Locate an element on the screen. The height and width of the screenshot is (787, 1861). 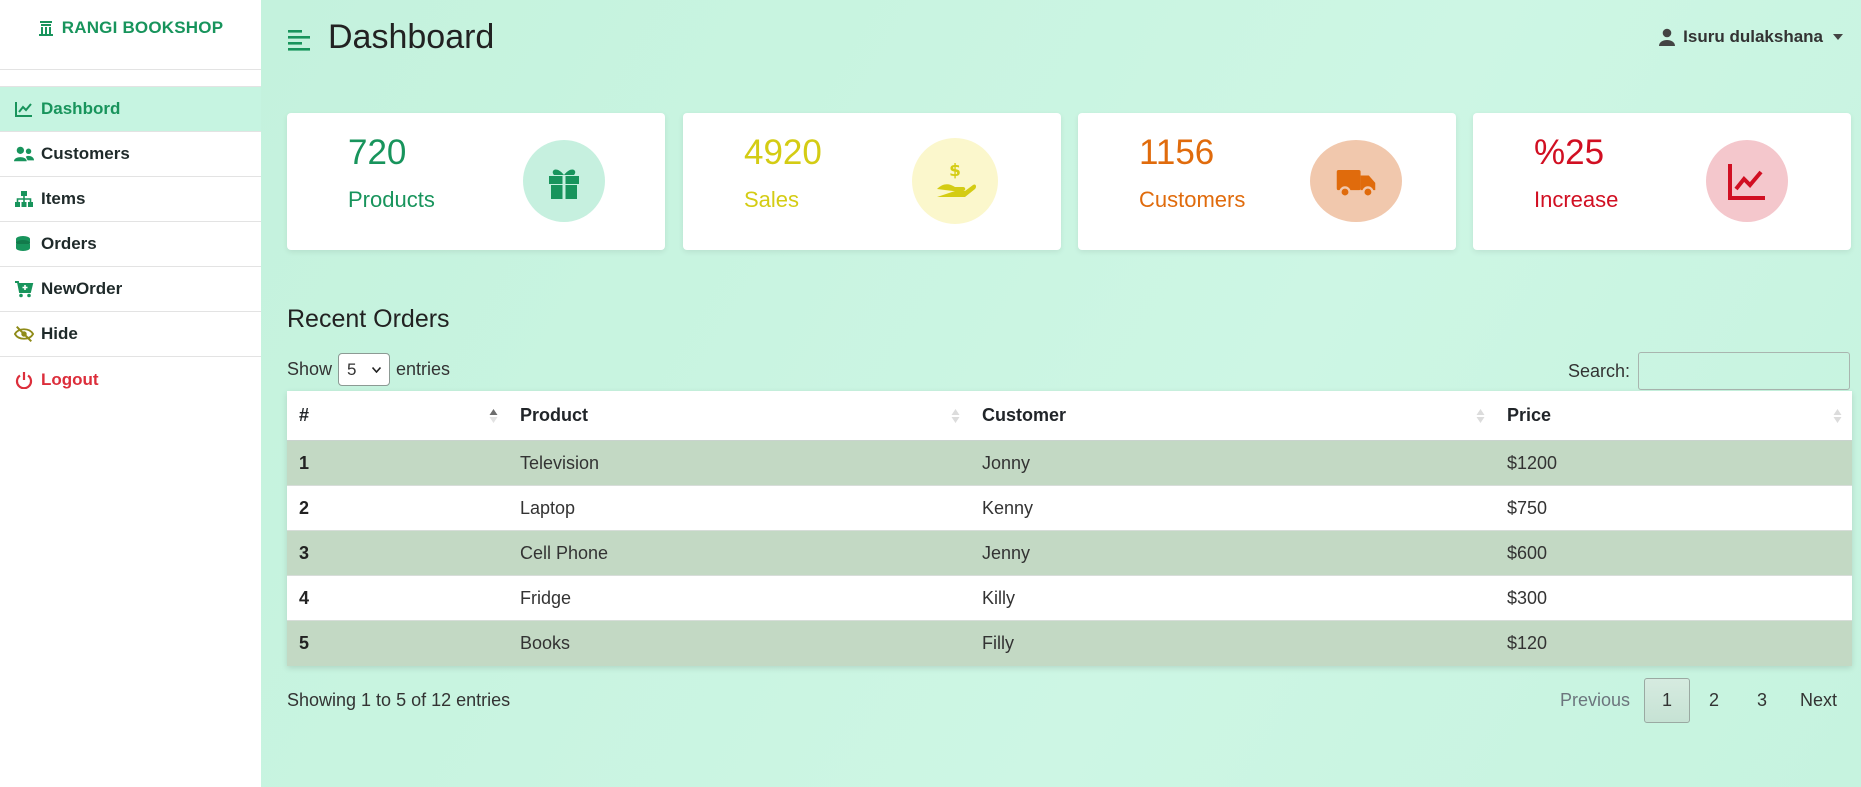
eye-slash-icon is located at coordinates (24, 334).